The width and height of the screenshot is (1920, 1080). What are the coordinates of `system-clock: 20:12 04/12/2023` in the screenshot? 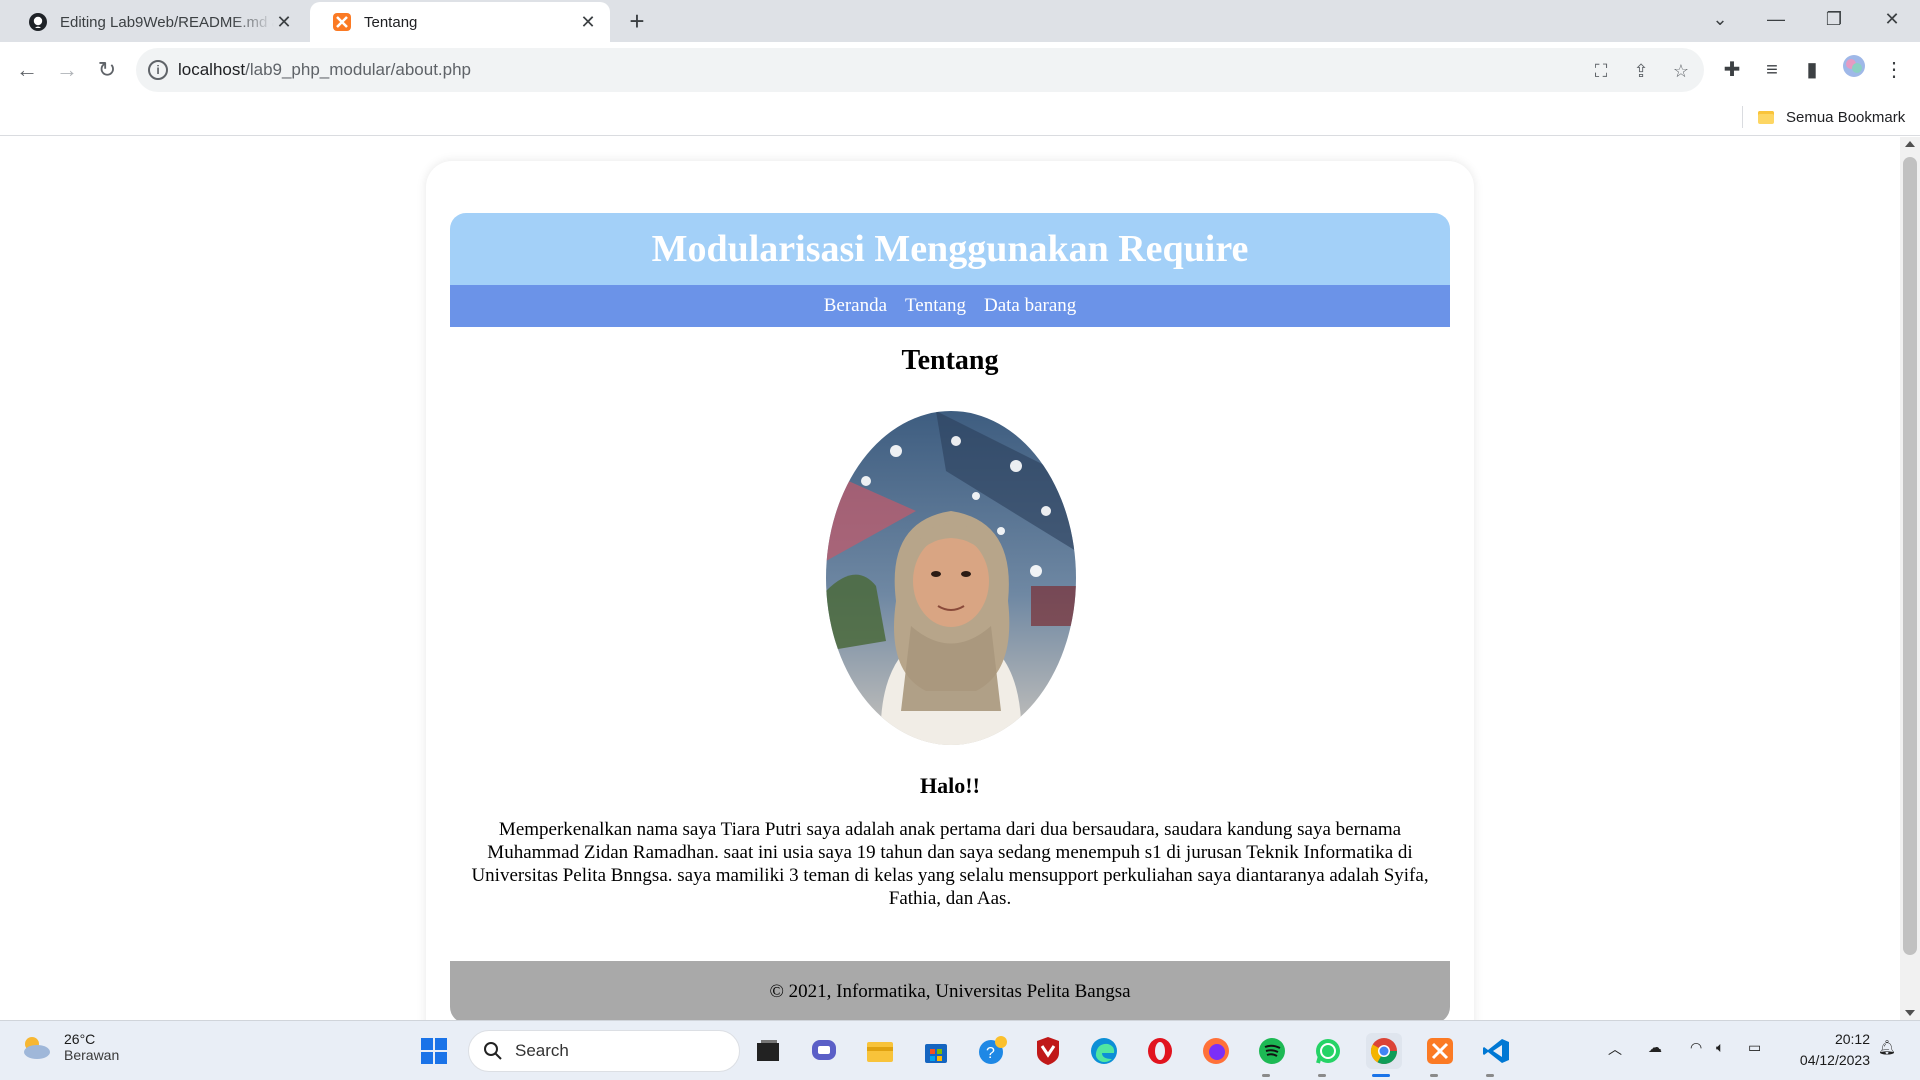 It's located at (1828, 1050).